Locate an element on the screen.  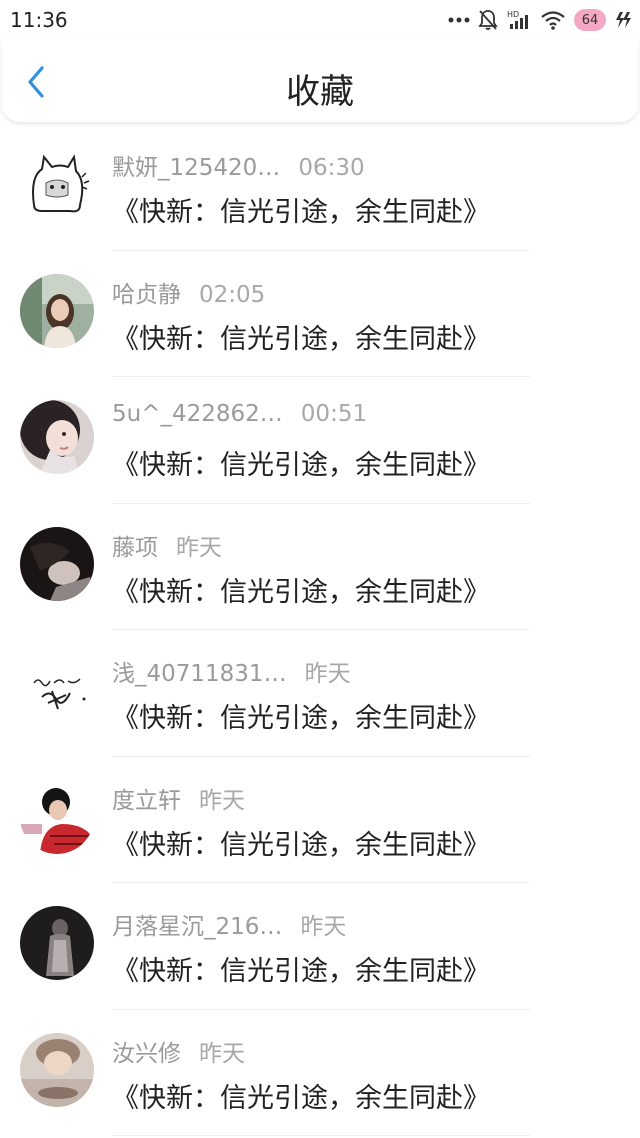
list-item: 哈贞静 02:05 《快新：信光引途，余生同赴》 is located at coordinates (320, 314).